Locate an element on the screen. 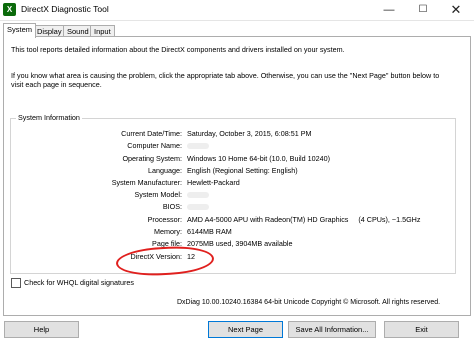 The width and height of the screenshot is (474, 347). minimize-icon: — is located at coordinates (389, 10).